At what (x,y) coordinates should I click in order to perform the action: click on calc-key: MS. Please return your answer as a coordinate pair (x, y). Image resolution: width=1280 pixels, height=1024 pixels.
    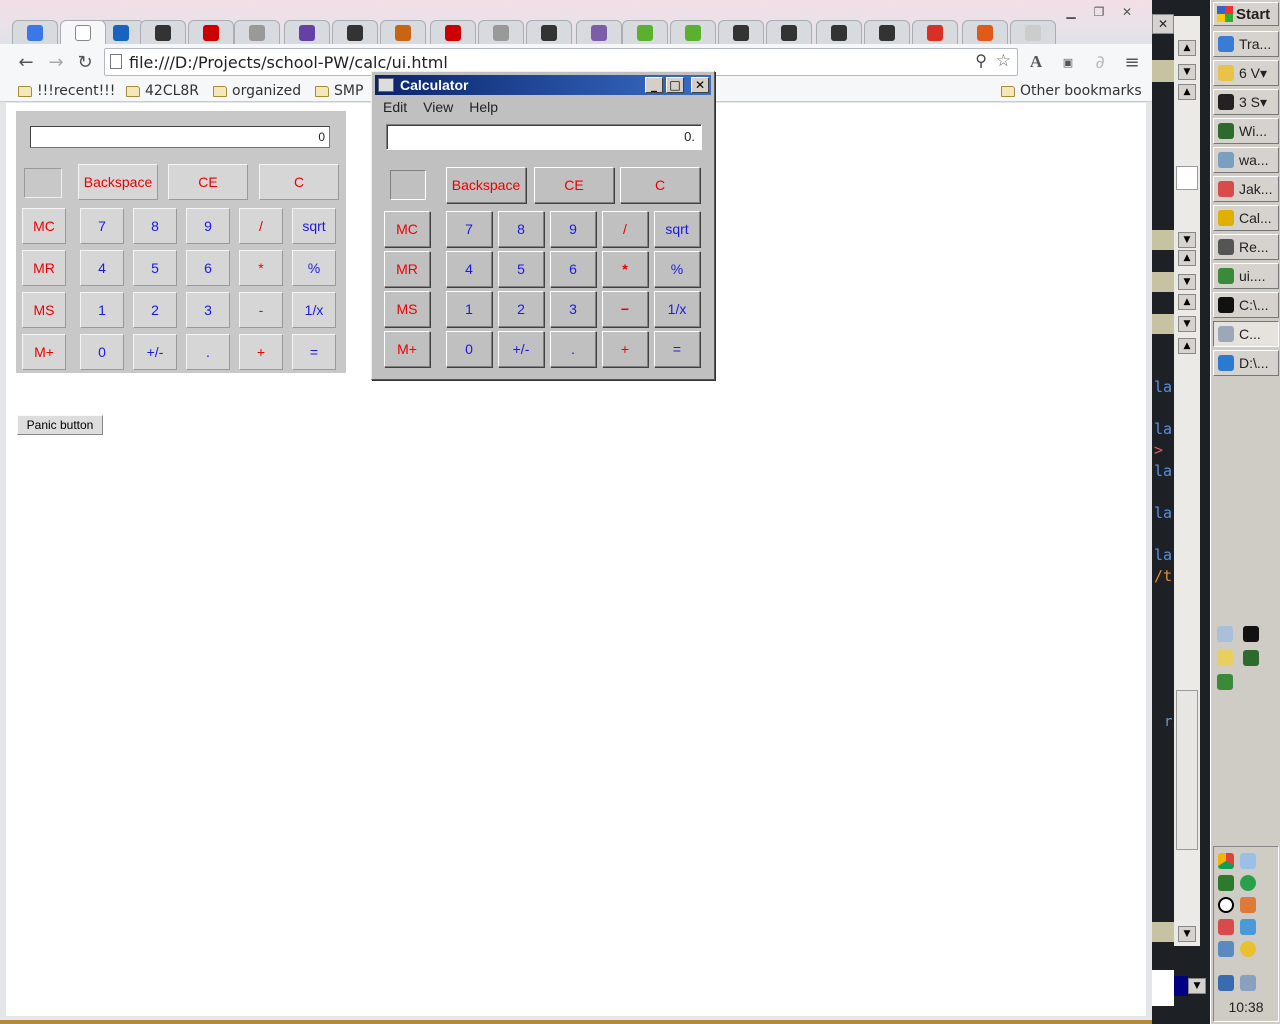
    Looking at the image, I should click on (44, 310).